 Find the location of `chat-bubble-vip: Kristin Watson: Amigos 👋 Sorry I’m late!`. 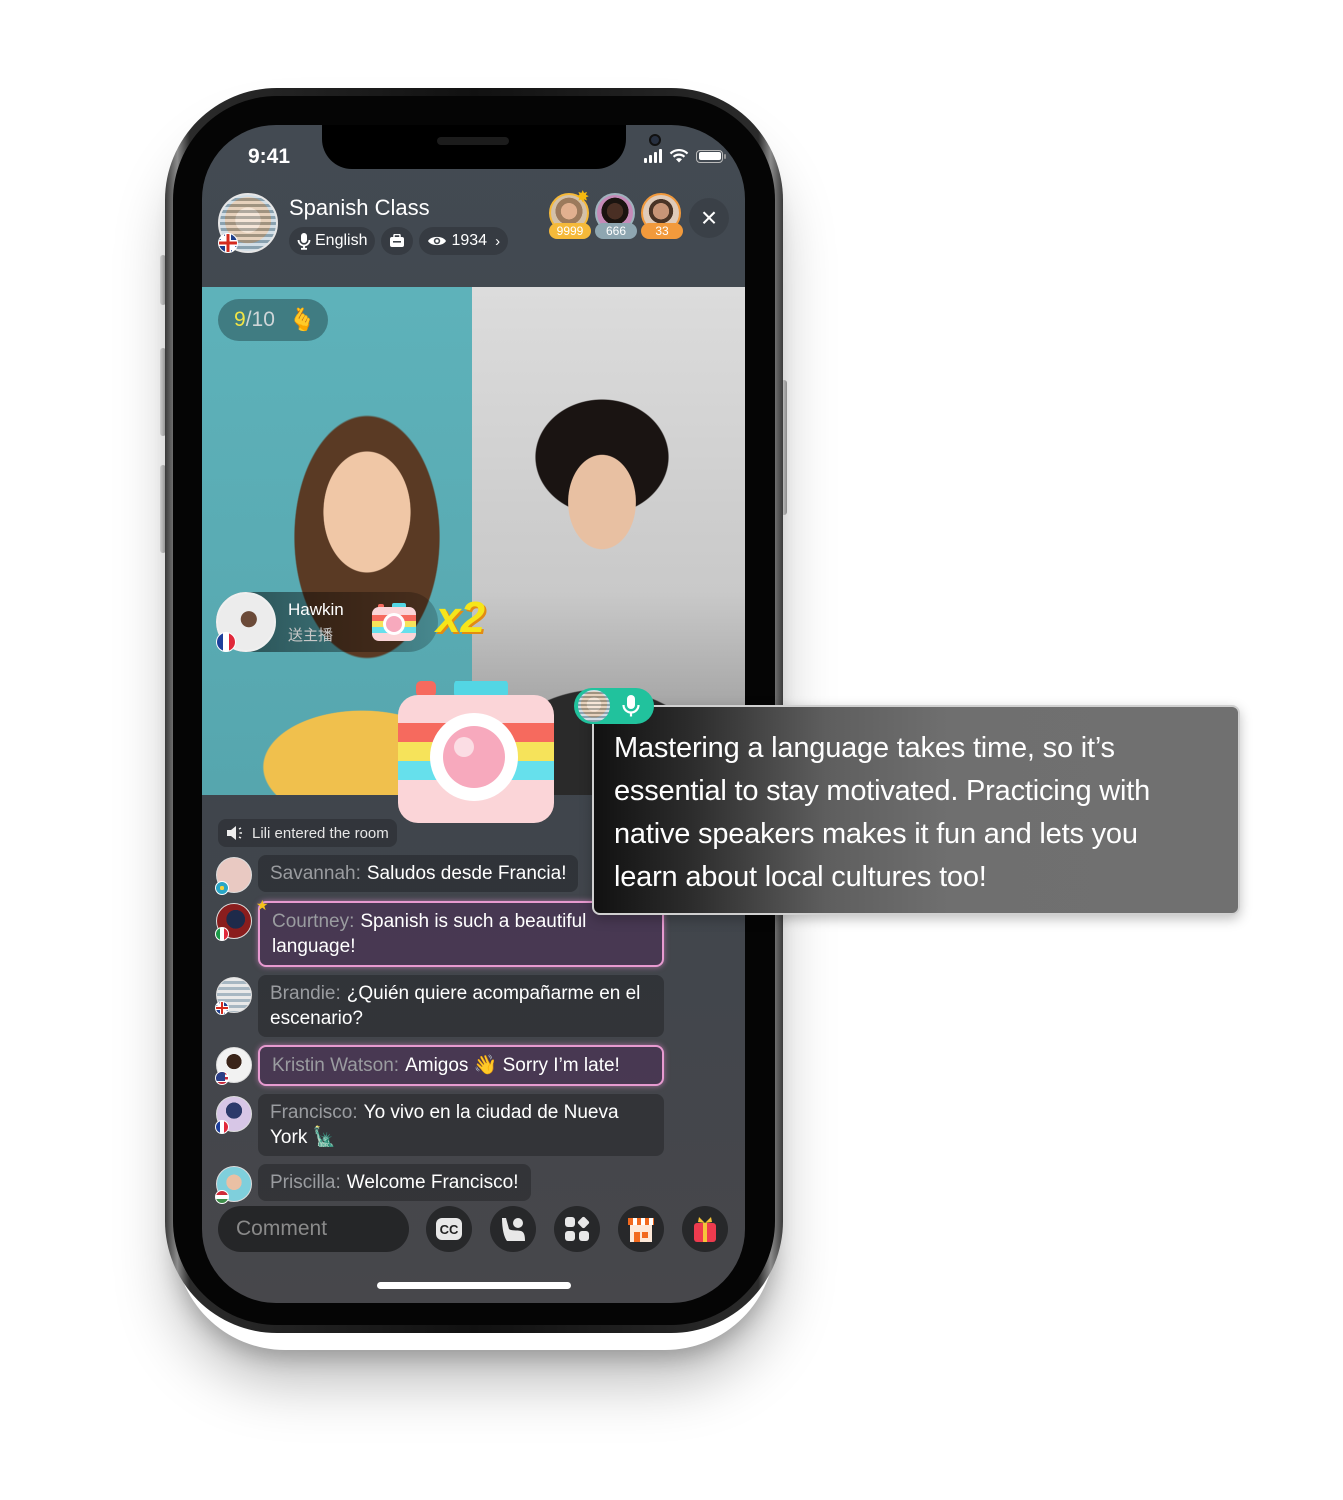

chat-bubble-vip: Kristin Watson: Amigos 👋 Sorry I’m late! is located at coordinates (461, 1065).